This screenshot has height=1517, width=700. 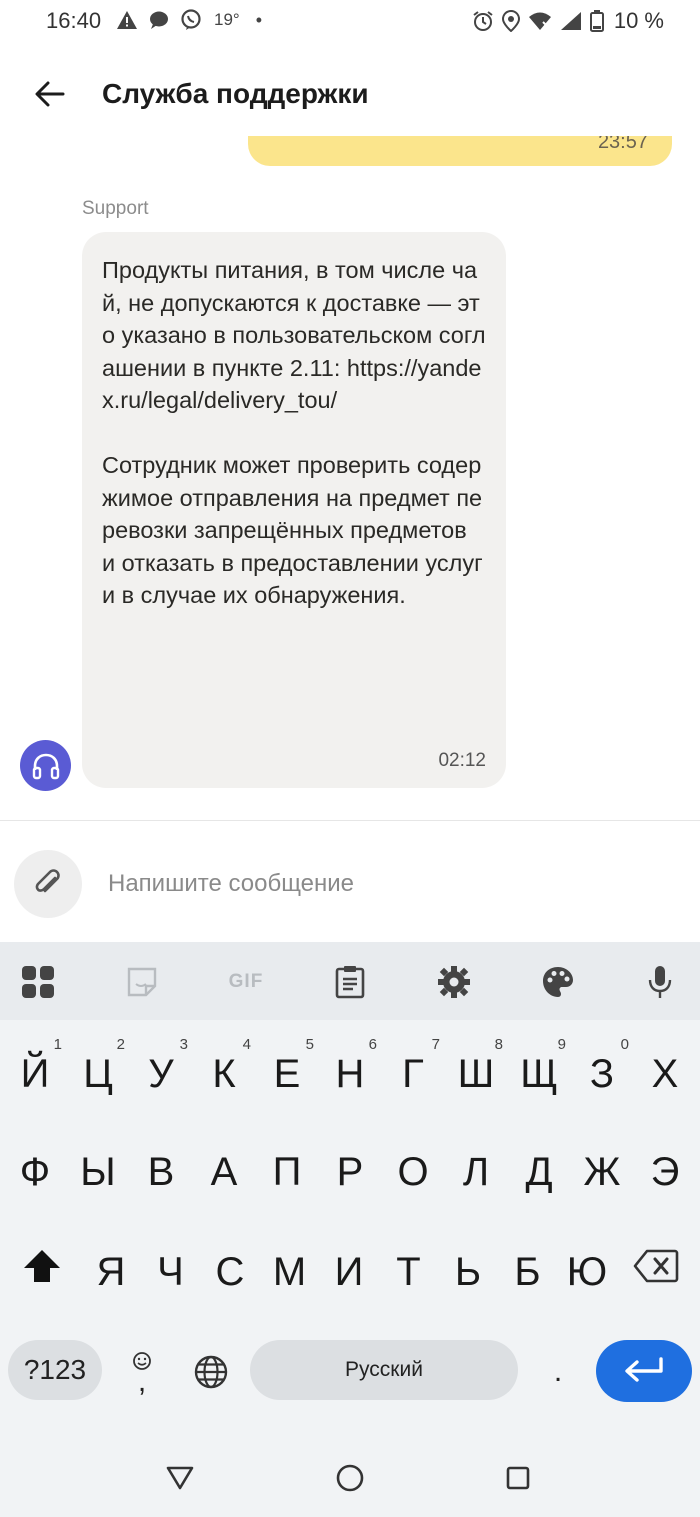 I want to click on apps-grid-button, so click(x=38, y=982).